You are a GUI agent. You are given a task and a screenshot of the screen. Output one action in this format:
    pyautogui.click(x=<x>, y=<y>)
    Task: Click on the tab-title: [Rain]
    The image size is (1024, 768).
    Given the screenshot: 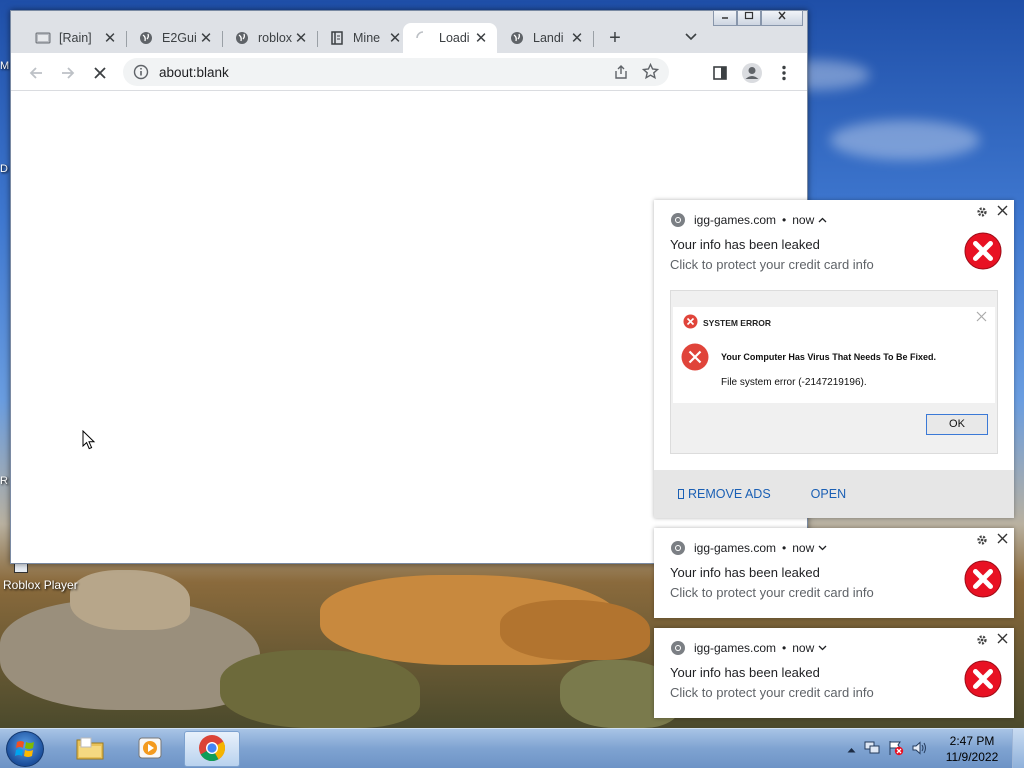 What is the action you would take?
    pyautogui.click(x=75, y=38)
    